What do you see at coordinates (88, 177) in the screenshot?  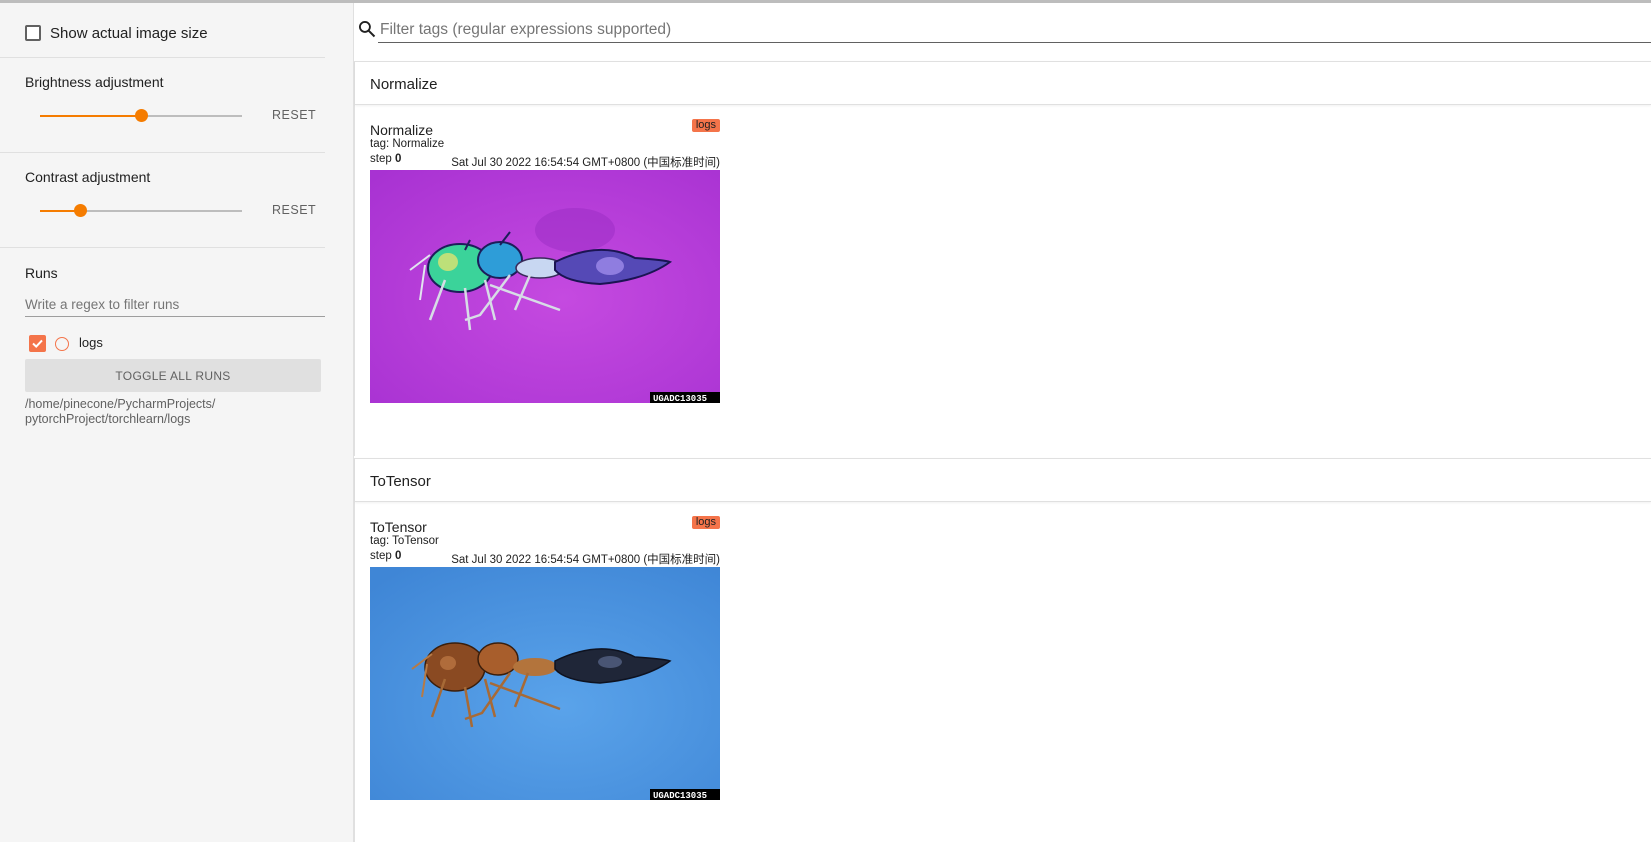 I see `contrast-title: Contrast adjustment` at bounding box center [88, 177].